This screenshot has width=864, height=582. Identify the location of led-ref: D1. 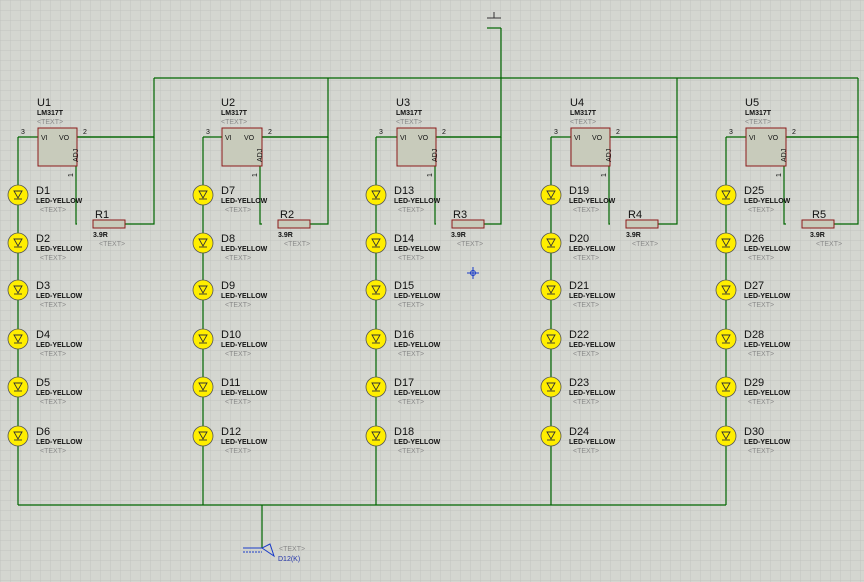
(43, 191).